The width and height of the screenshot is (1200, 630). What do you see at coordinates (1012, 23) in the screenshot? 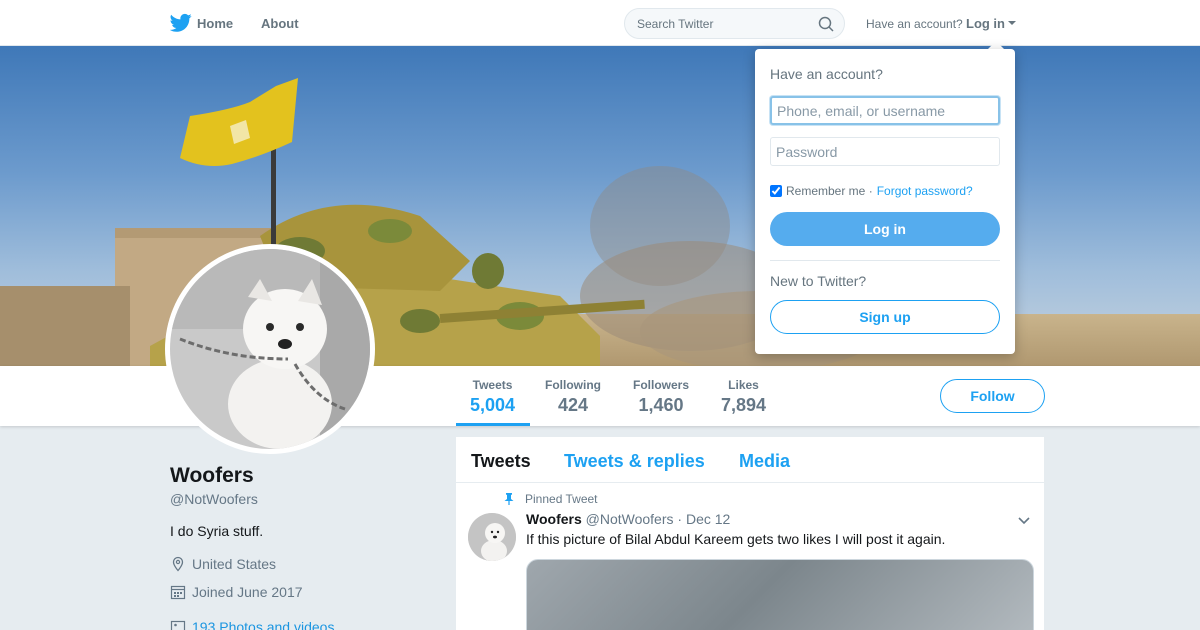
I see `caret-down-icon` at bounding box center [1012, 23].